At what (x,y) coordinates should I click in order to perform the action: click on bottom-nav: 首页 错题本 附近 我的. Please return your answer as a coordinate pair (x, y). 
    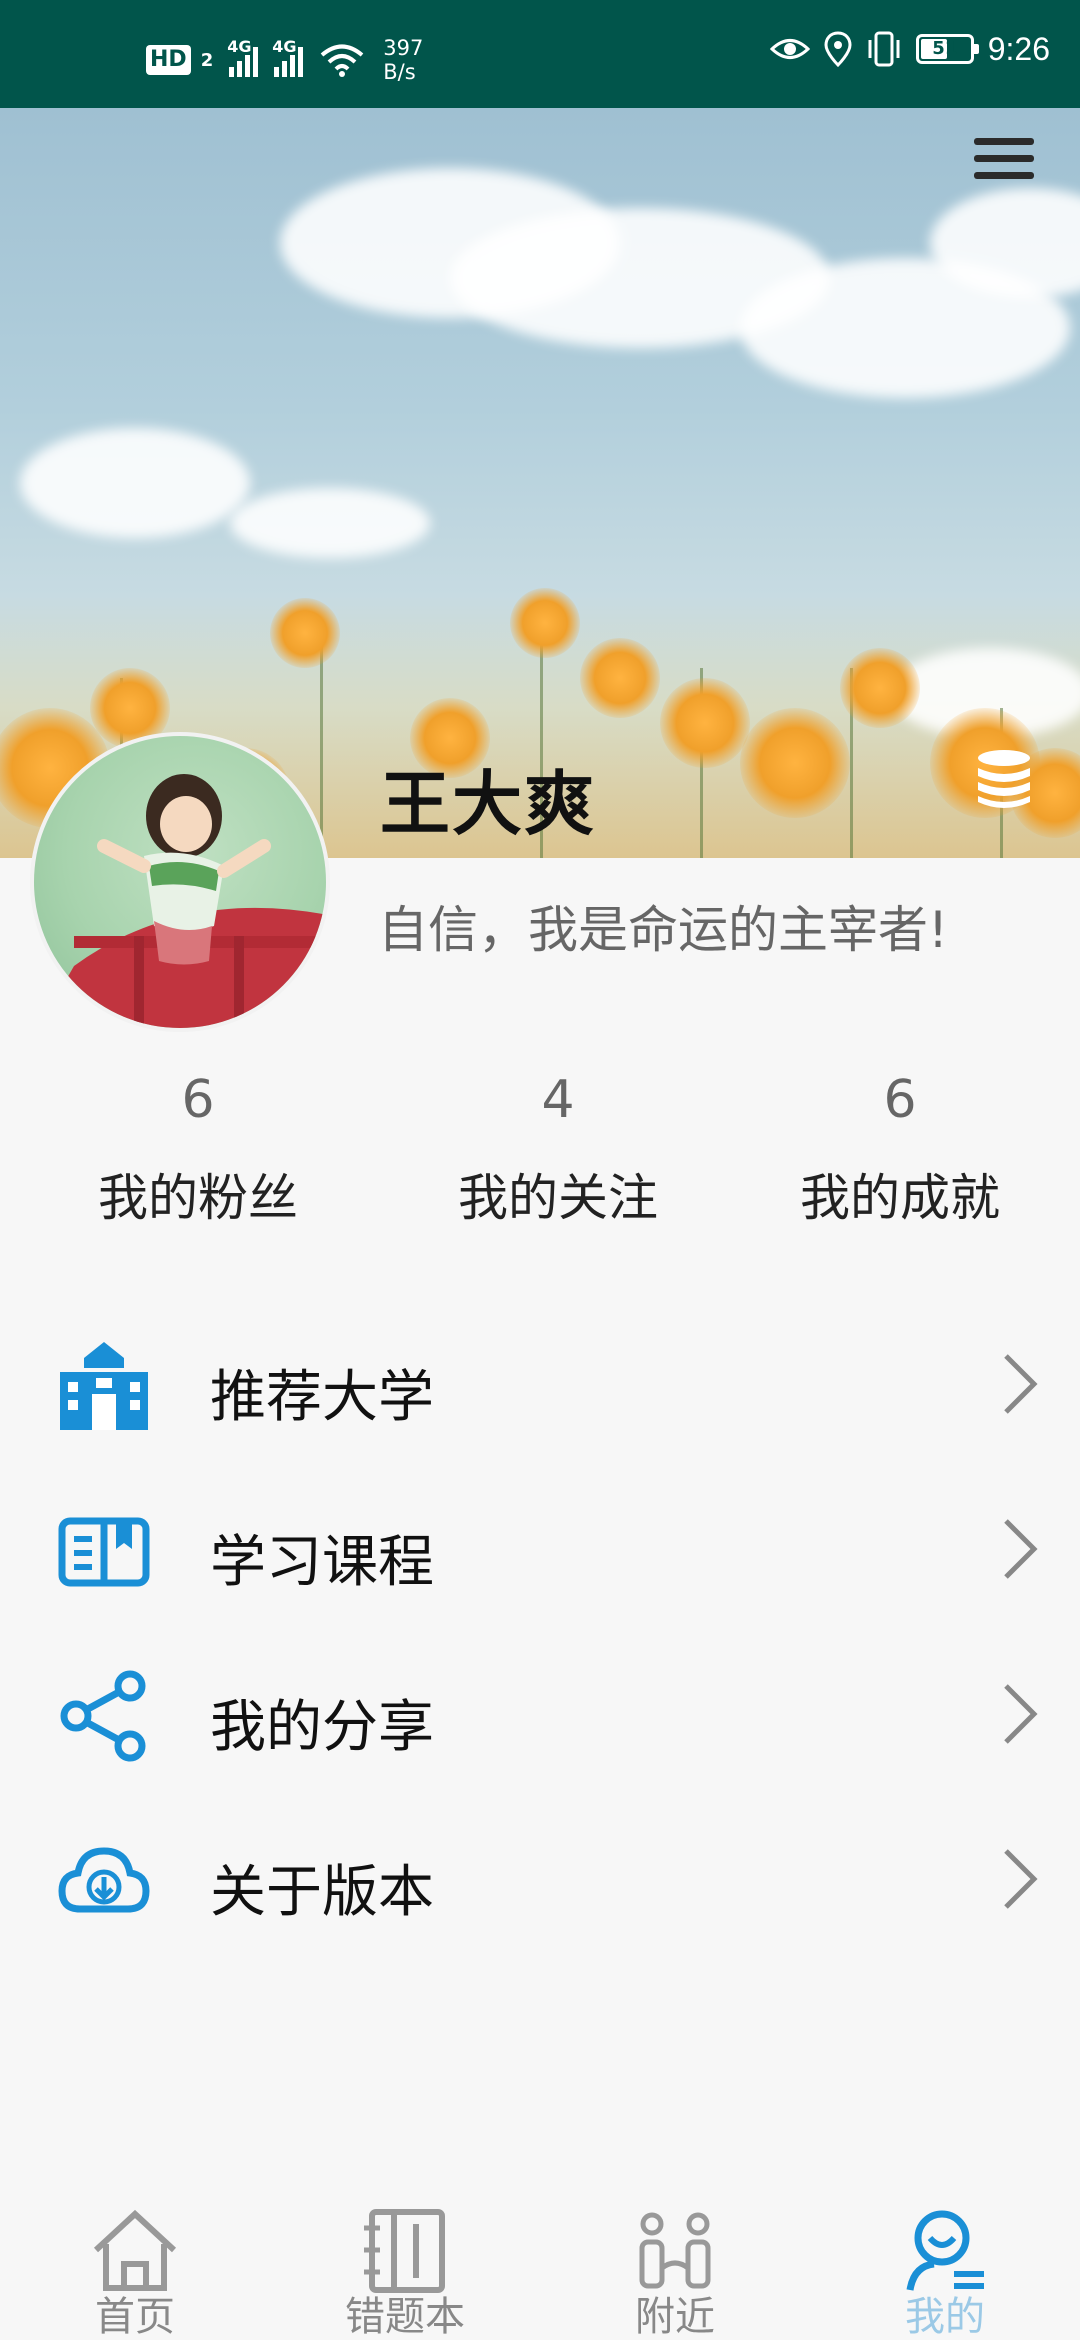
    Looking at the image, I should click on (540, 2260).